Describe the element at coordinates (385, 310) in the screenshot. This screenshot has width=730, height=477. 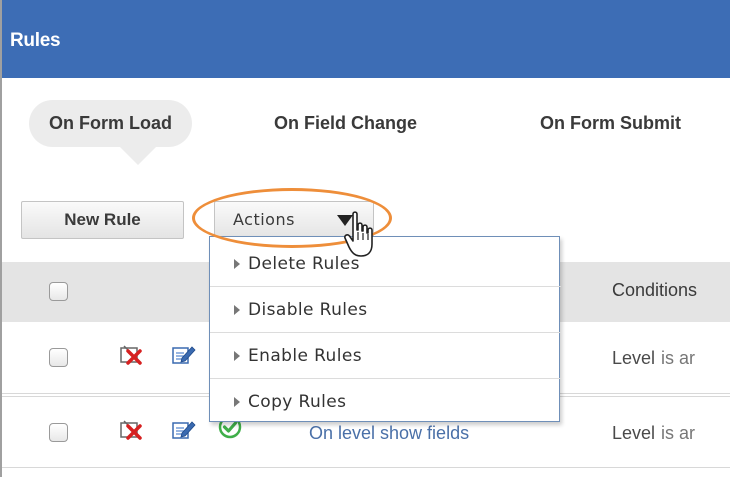
I see `menu-item-disable-rules: Disable Rules` at that location.